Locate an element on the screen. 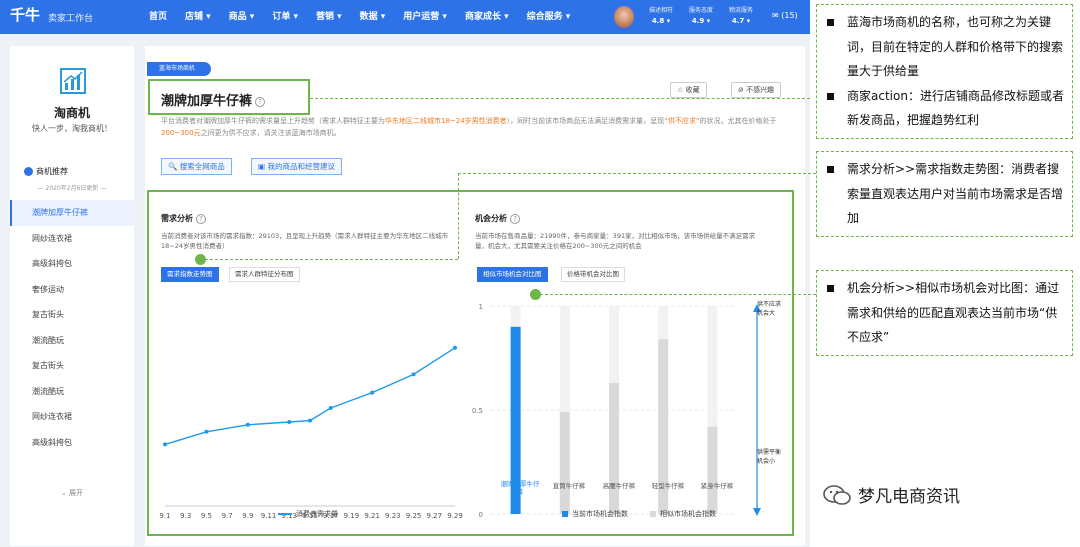 The height and width of the screenshot is (547, 1080). tab-price-band: 价格带机会对比图 is located at coordinates (593, 274).